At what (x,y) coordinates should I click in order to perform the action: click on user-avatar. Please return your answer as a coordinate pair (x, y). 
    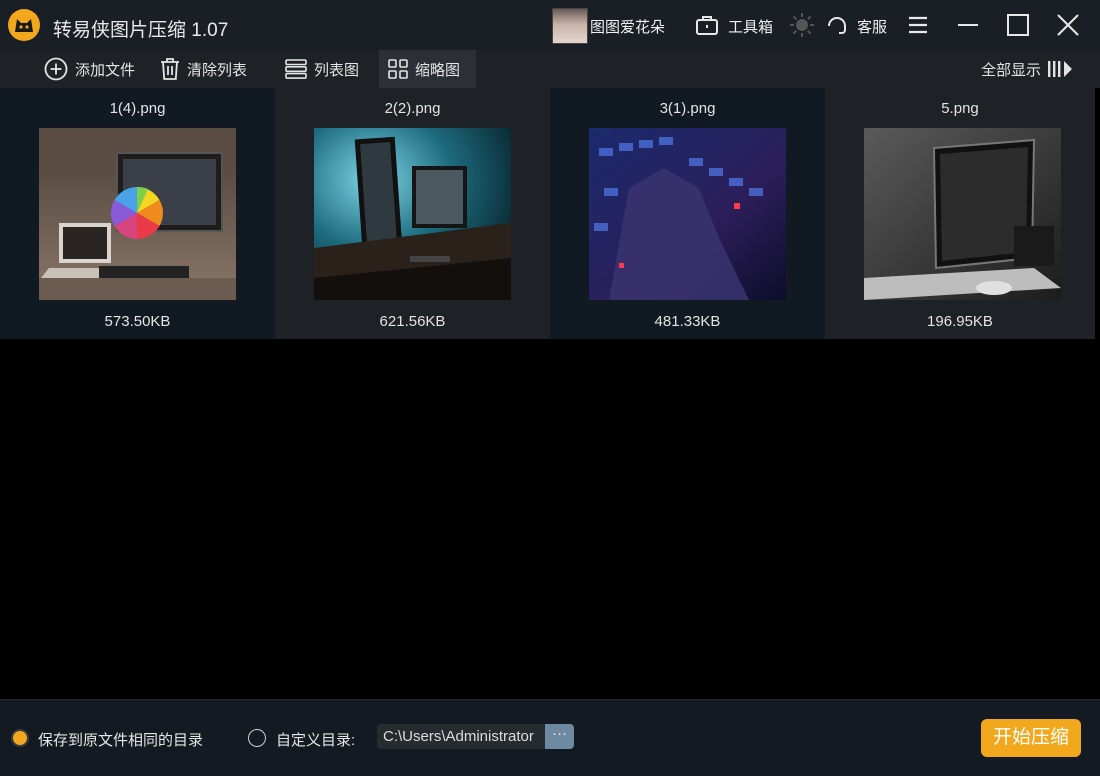
    Looking at the image, I should click on (570, 26).